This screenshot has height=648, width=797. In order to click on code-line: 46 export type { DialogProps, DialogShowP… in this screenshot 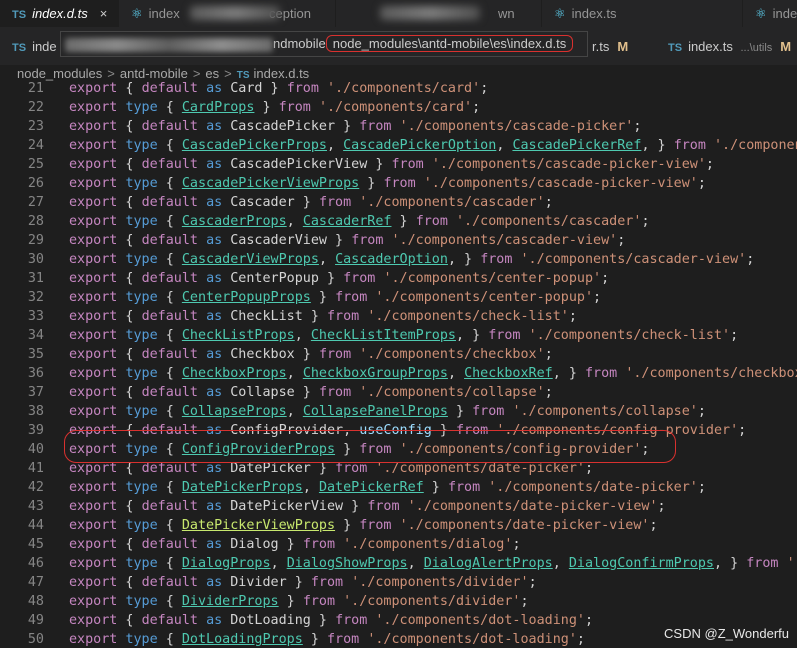, I will do `click(398, 563)`.